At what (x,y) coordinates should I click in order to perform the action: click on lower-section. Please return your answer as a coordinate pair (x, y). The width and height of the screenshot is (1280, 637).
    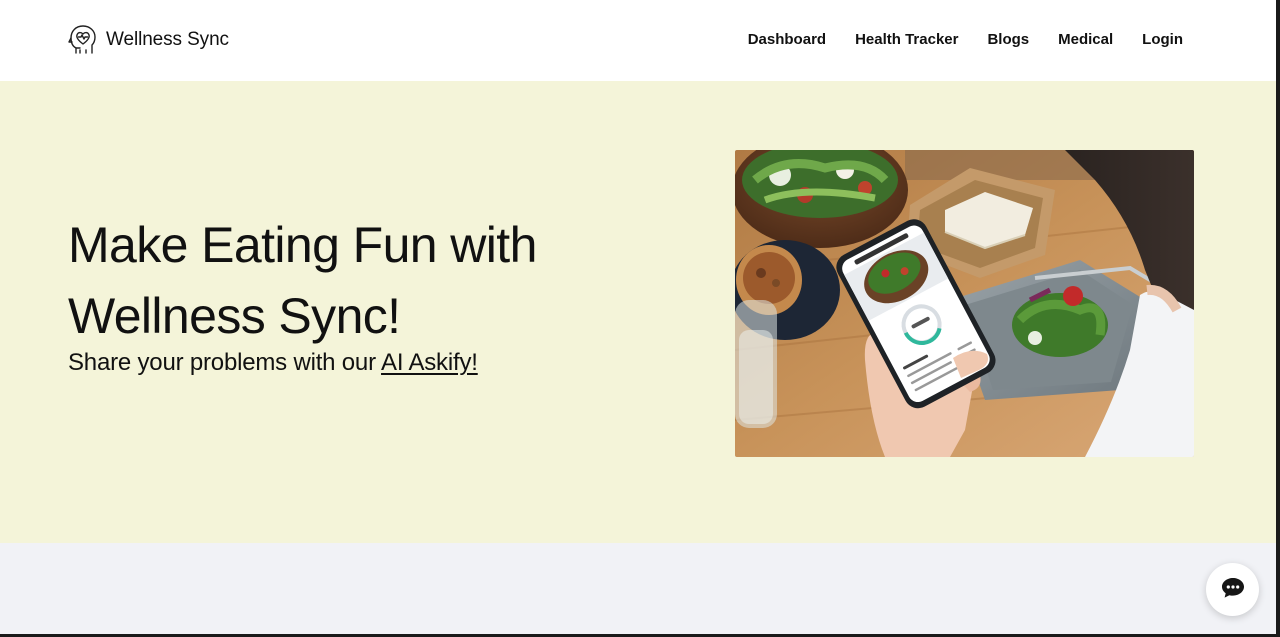
    Looking at the image, I should click on (638, 588).